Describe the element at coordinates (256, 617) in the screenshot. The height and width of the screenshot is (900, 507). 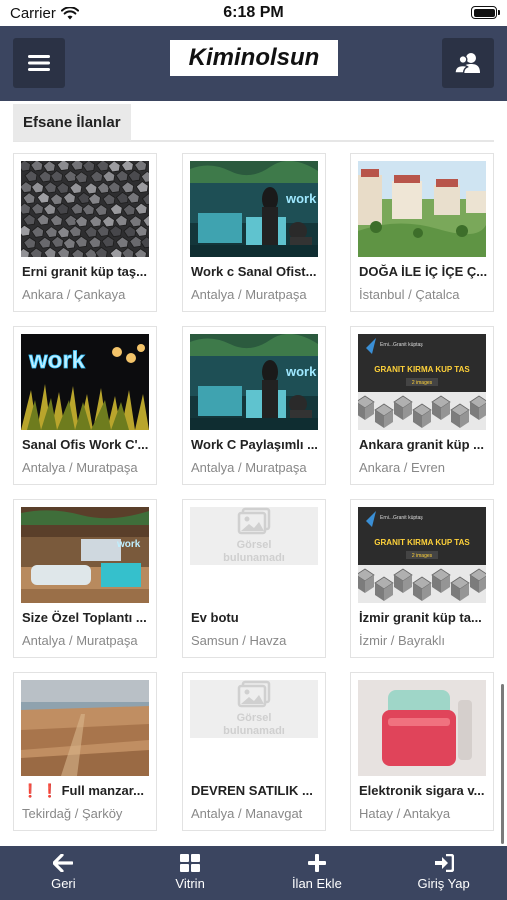
I see `listing-title: Ev botu` at that location.